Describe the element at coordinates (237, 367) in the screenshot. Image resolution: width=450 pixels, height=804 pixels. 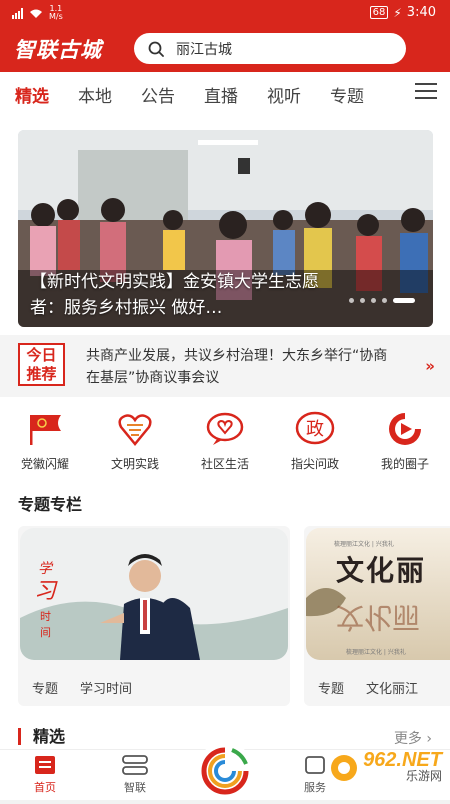
I see `recommend-headline: 共商产业发展，共议乡村治理！大东乡举行“协商在基层”协商议事会议` at that location.